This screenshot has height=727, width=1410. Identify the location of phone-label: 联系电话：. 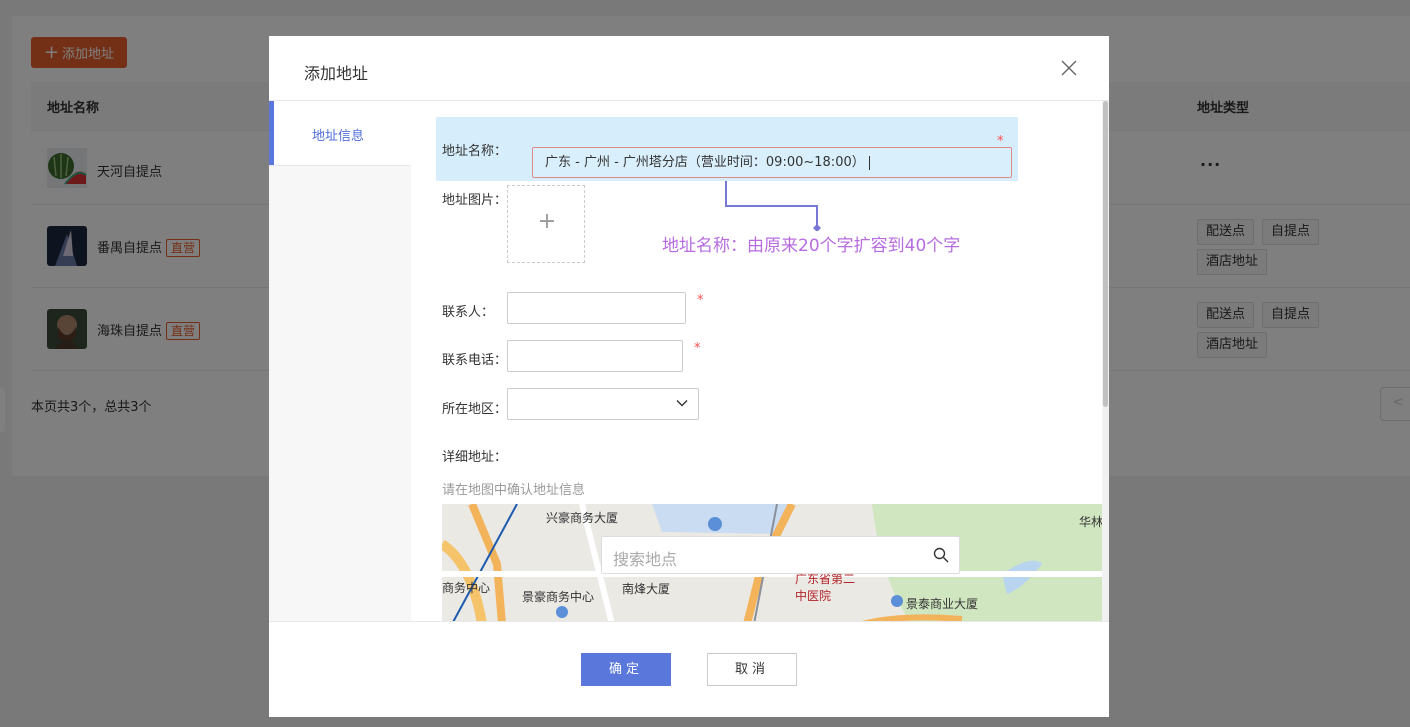
(475, 360).